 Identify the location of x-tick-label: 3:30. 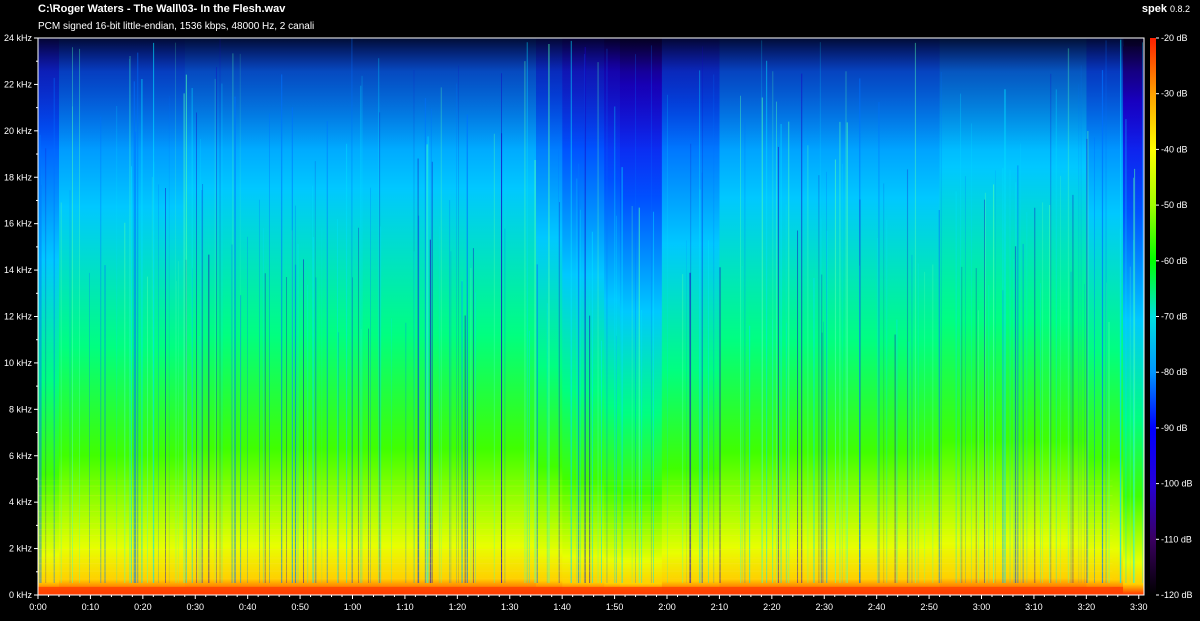
(1139, 607).